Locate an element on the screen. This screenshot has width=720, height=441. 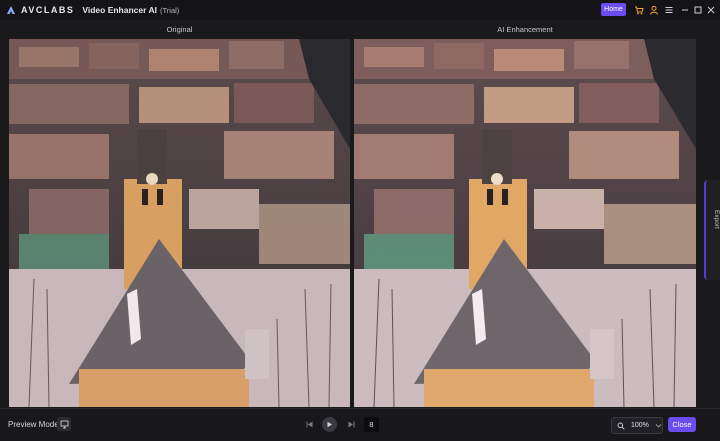
maximize-icon is located at coordinates (697, 9).